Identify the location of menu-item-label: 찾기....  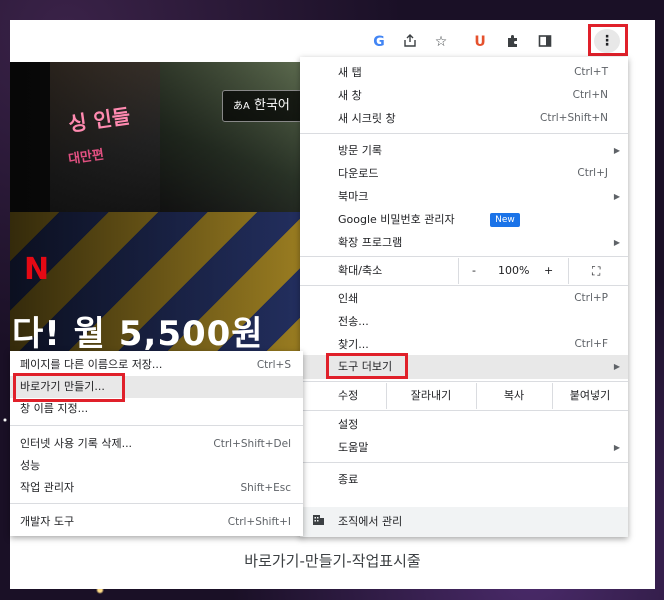
(353, 344).